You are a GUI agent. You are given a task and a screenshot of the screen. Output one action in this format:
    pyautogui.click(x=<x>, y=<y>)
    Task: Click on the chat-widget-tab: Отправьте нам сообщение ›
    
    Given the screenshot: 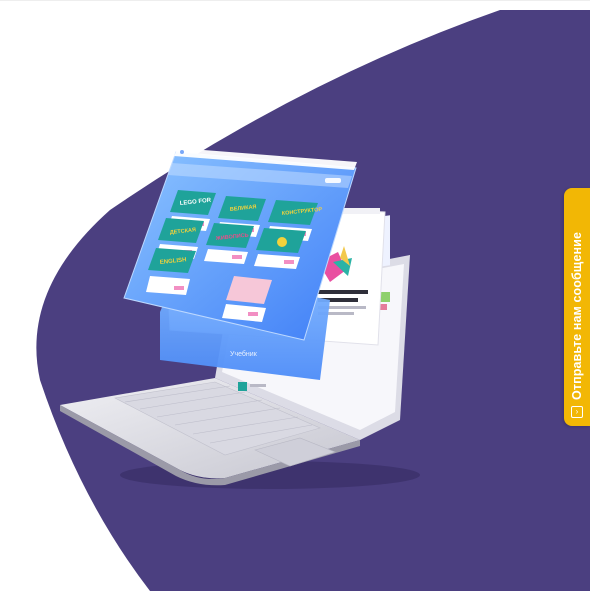 What is the action you would take?
    pyautogui.click(x=577, y=307)
    